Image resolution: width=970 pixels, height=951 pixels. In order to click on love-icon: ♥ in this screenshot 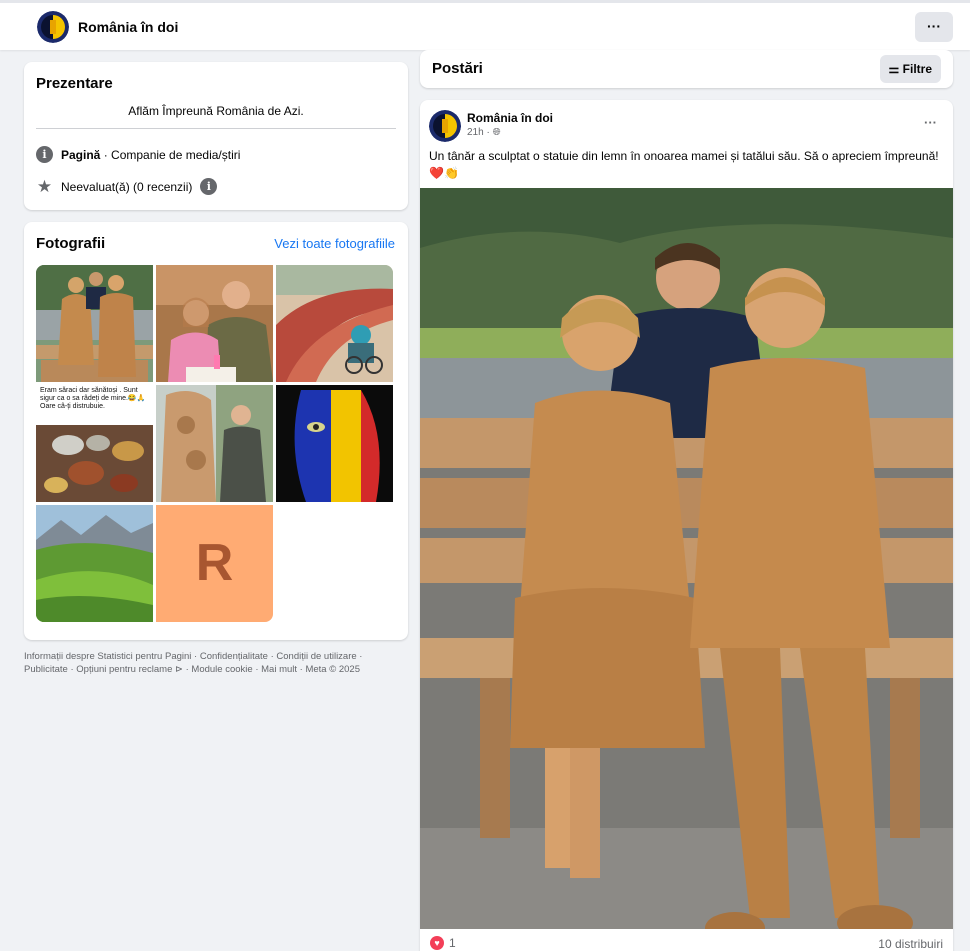, I will do `click(437, 943)`.